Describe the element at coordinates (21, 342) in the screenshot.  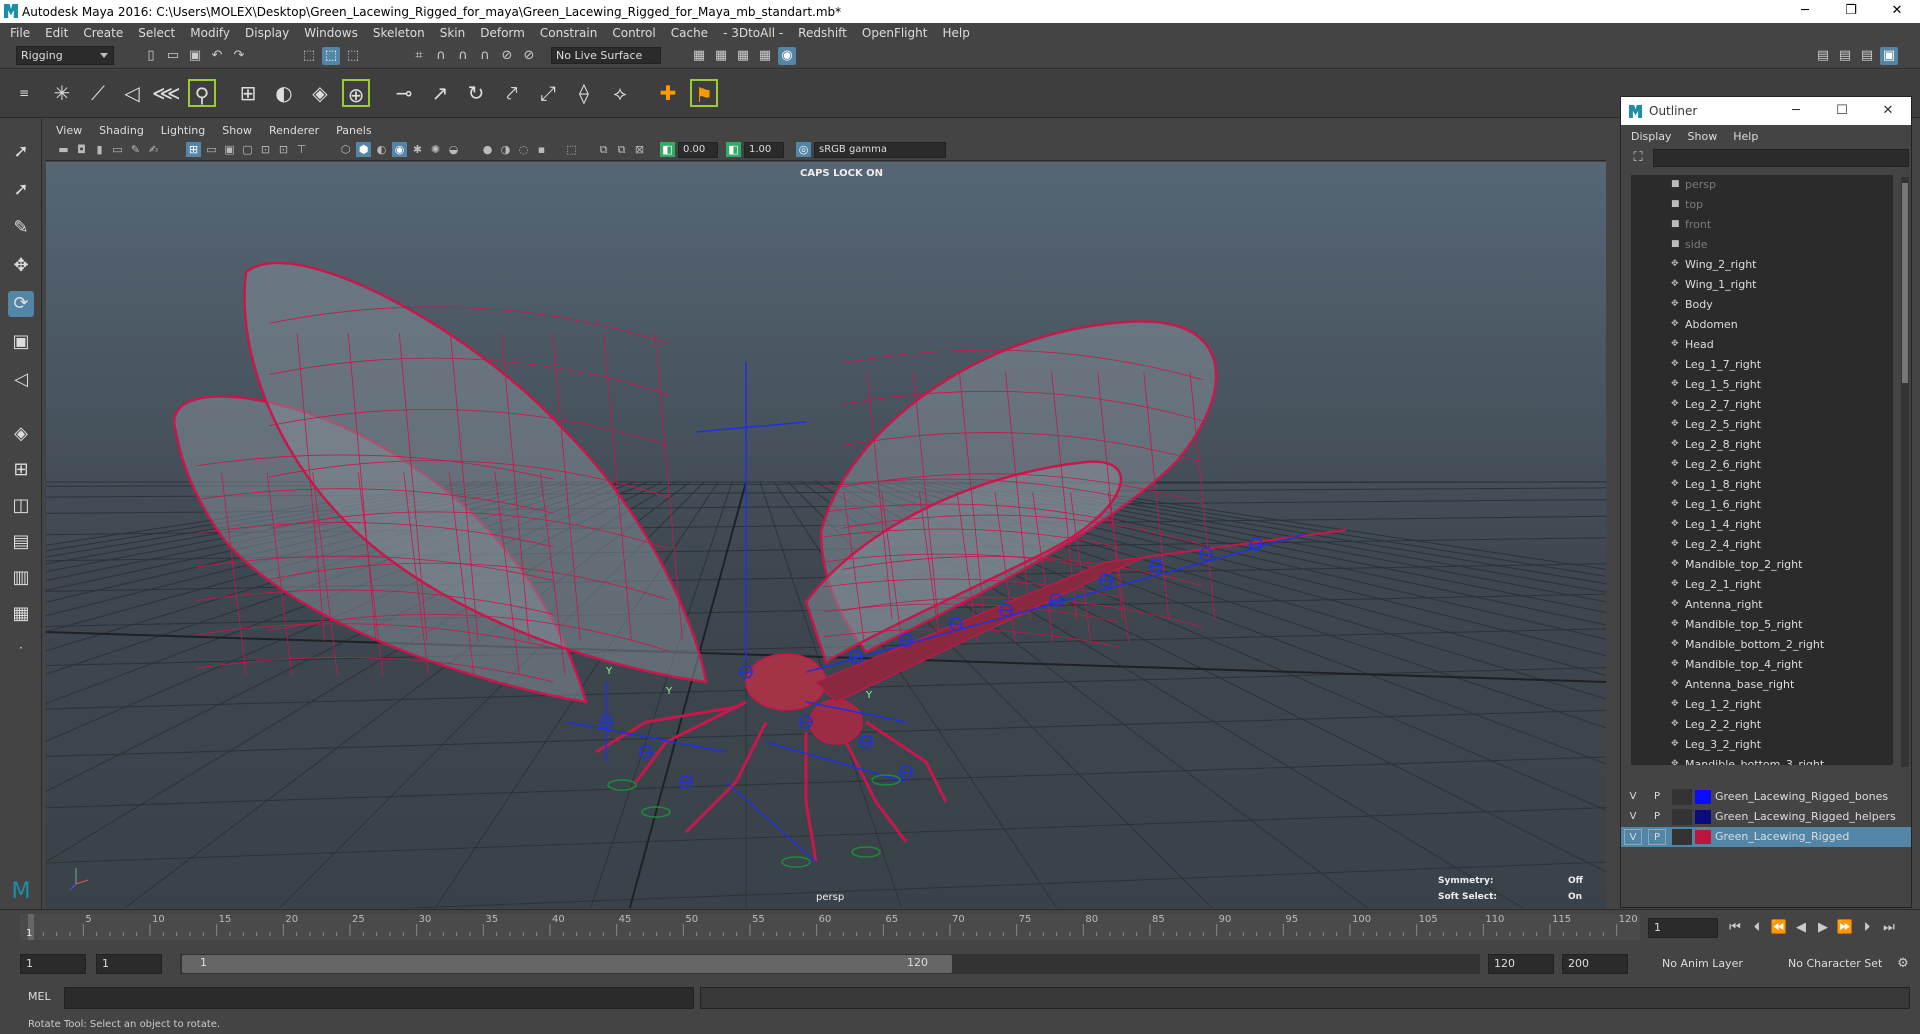
I see `scale-tool-icon: ▣` at that location.